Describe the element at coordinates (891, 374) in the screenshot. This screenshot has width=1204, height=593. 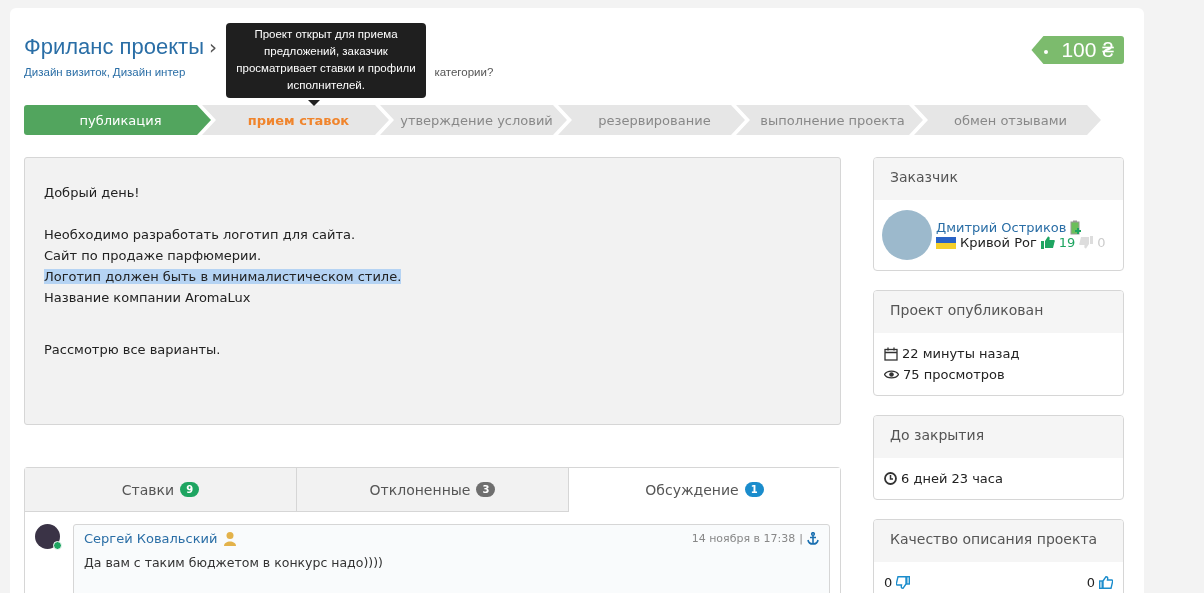
I see `eye-icon` at that location.